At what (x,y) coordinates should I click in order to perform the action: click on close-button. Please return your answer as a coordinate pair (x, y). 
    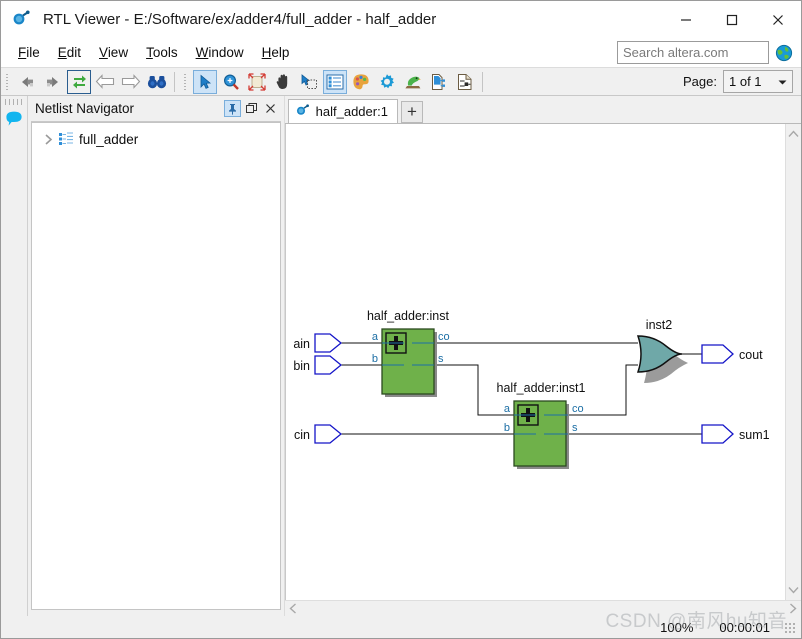
    Looking at the image, I should click on (778, 19).